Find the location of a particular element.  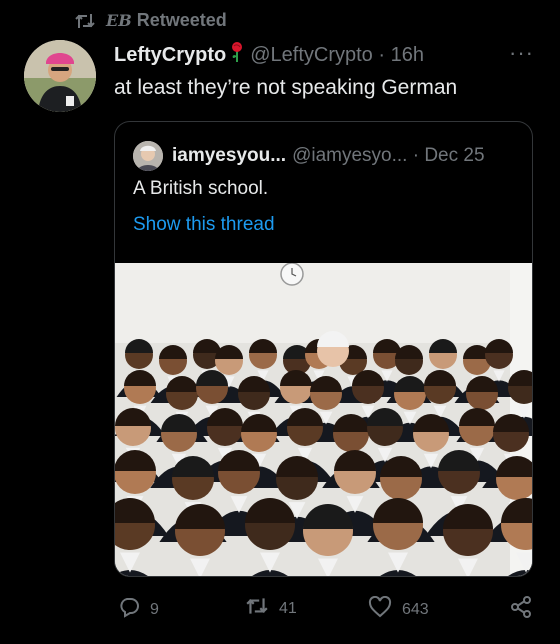

author-display-name: LeftyCrypto is located at coordinates (170, 55).